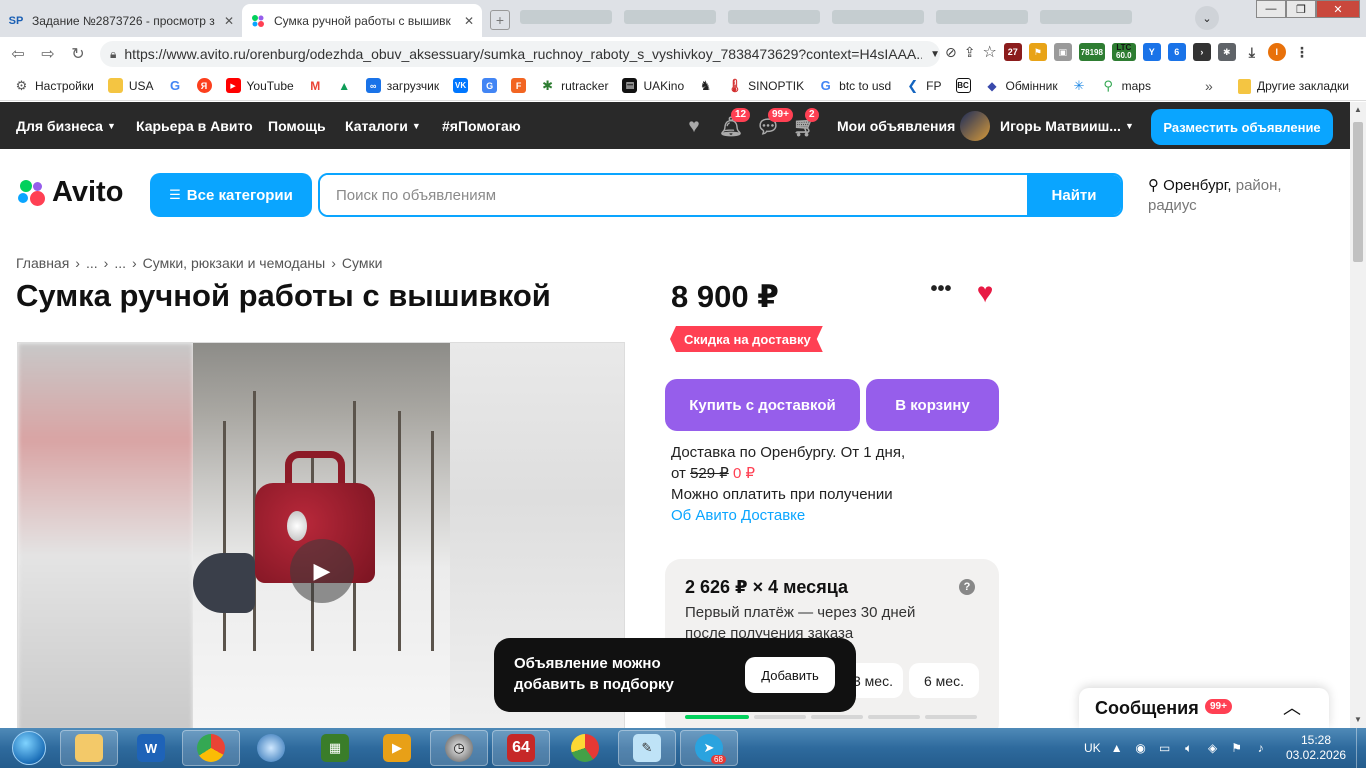 The height and width of the screenshot is (768, 1366). Describe the element at coordinates (1204, 708) in the screenshot. I see `messenger-widget: Сообщения 99+ ︿` at that location.